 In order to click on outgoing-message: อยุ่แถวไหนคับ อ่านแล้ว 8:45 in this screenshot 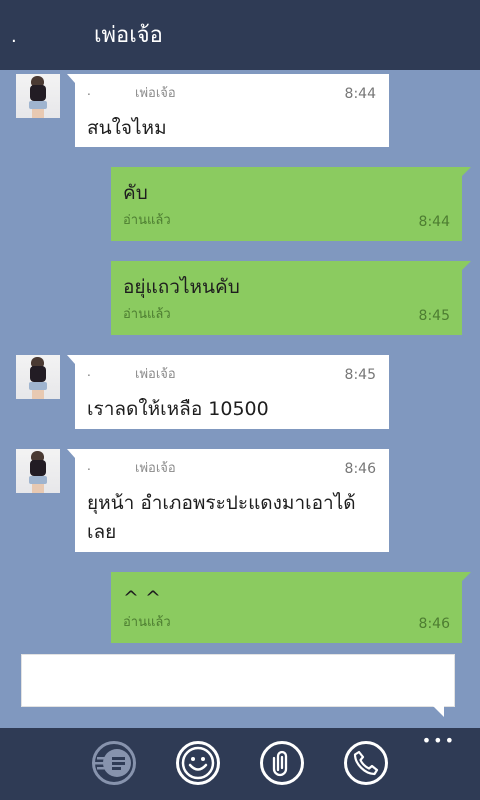, I will do `click(291, 298)`.